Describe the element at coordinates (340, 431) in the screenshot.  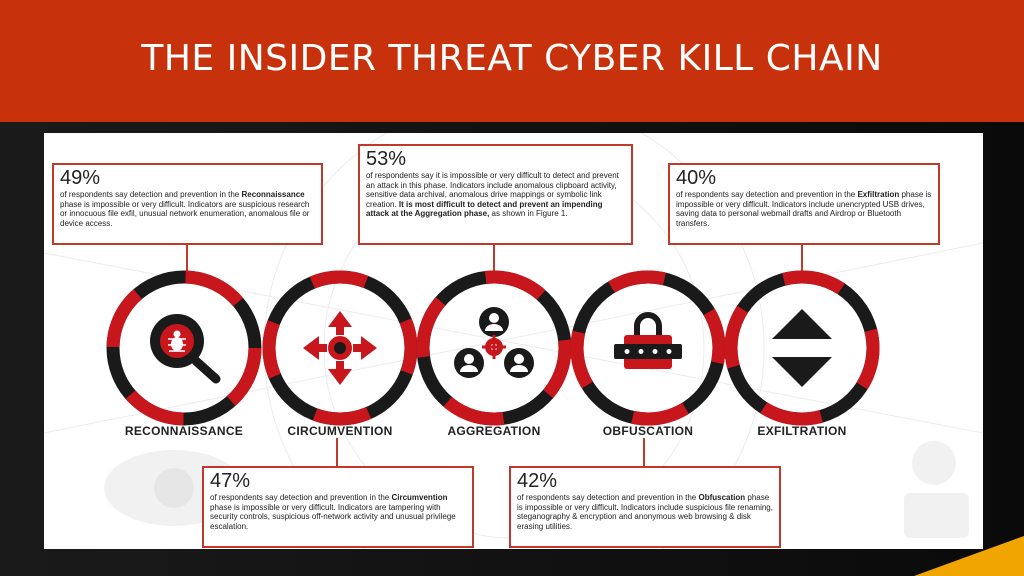
I see `label-circumvention: CIRCUMVENTION` at that location.